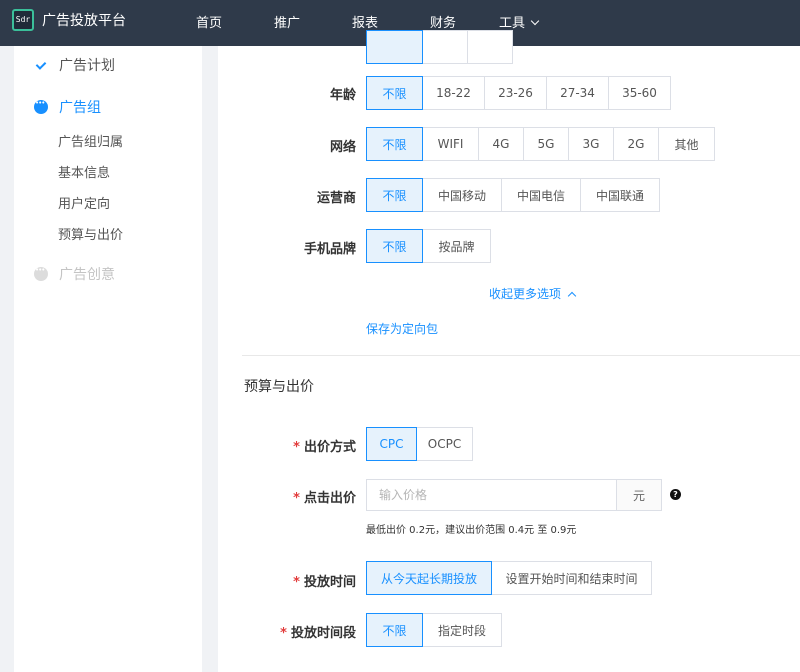 The height and width of the screenshot is (672, 800). What do you see at coordinates (287, 21) in the screenshot?
I see `nav-item-promotion: 推广` at bounding box center [287, 21].